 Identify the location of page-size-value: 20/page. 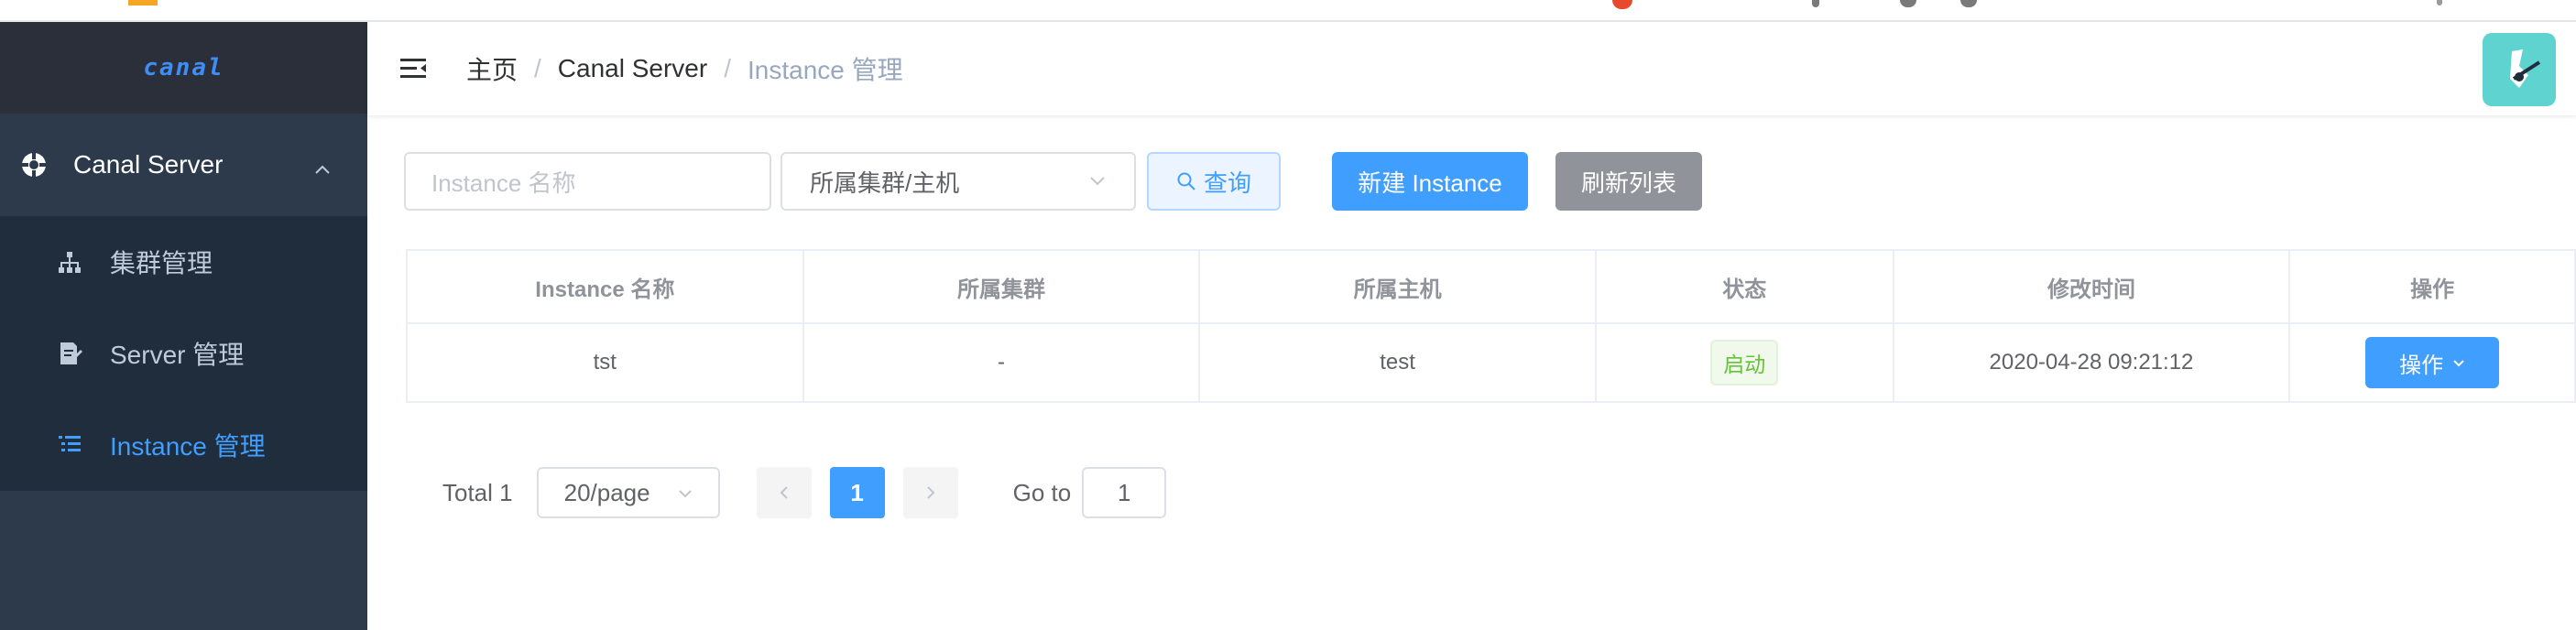
(606, 492).